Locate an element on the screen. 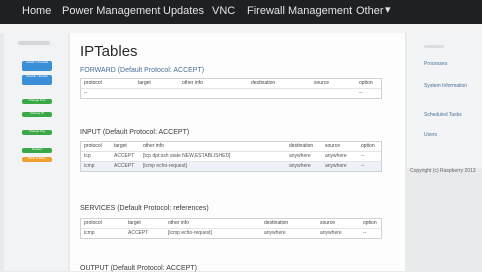 This screenshot has width=482, height=272. table-cell: [tcp dpt:ssh state NEW,ESTABLISHED] is located at coordinates (187, 156).